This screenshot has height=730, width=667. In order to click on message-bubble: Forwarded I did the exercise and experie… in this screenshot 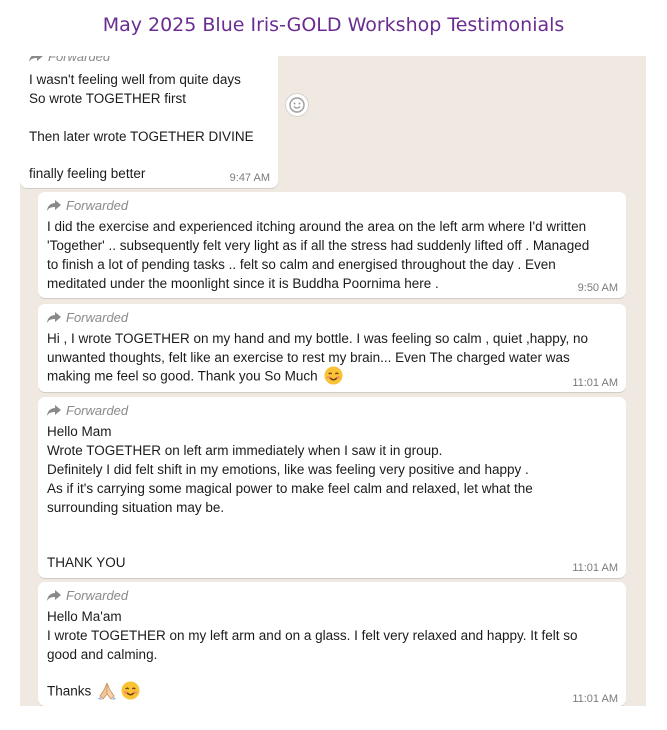, I will do `click(332, 245)`.